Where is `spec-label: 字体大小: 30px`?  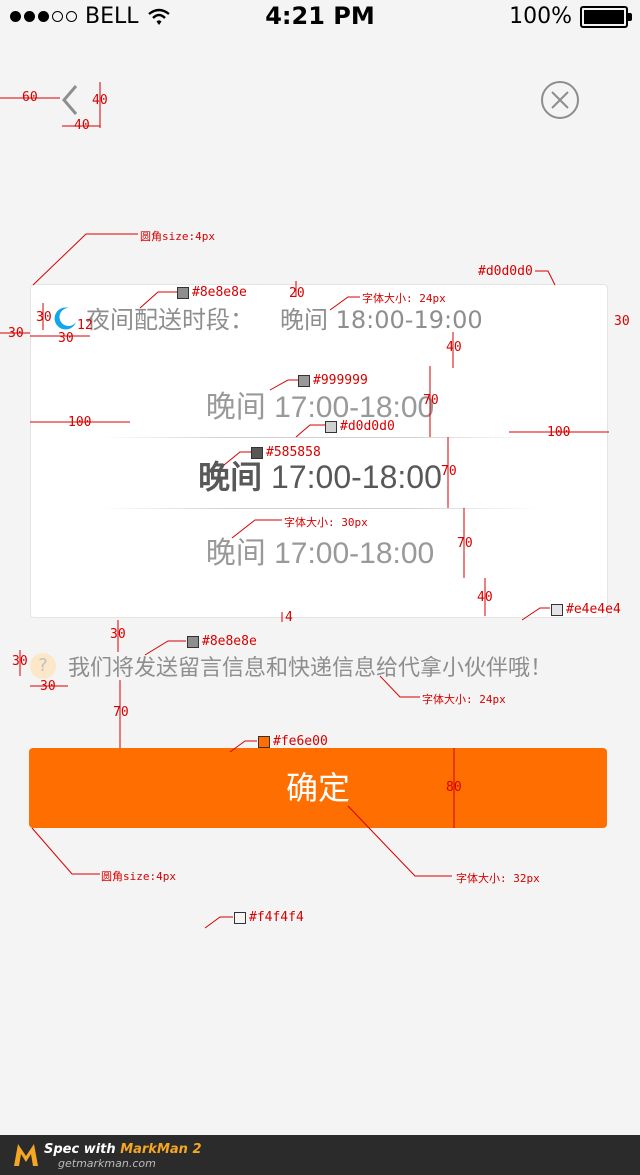 spec-label: 字体大小: 30px is located at coordinates (326, 522).